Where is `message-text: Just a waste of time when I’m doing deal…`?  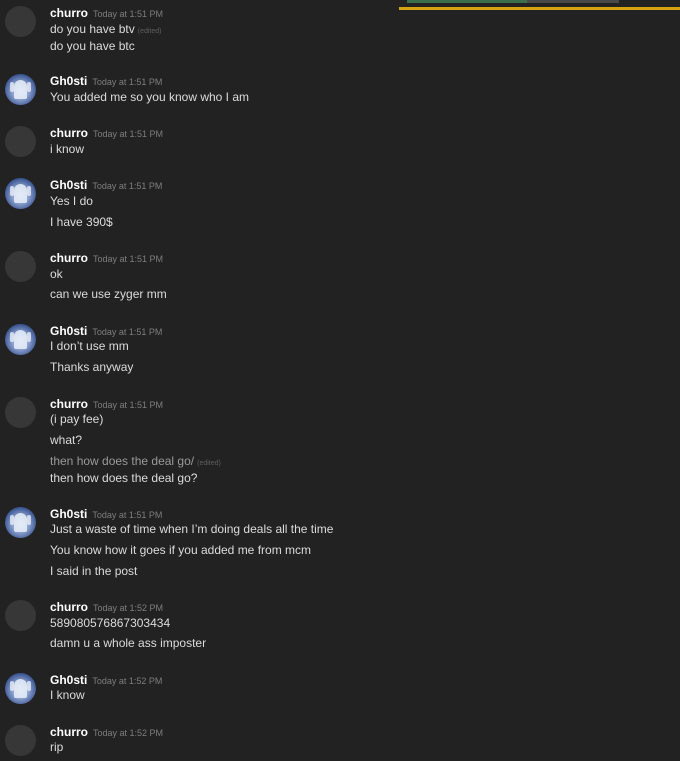 message-text: Just a waste of time when I’m doing deal… is located at coordinates (191, 529).